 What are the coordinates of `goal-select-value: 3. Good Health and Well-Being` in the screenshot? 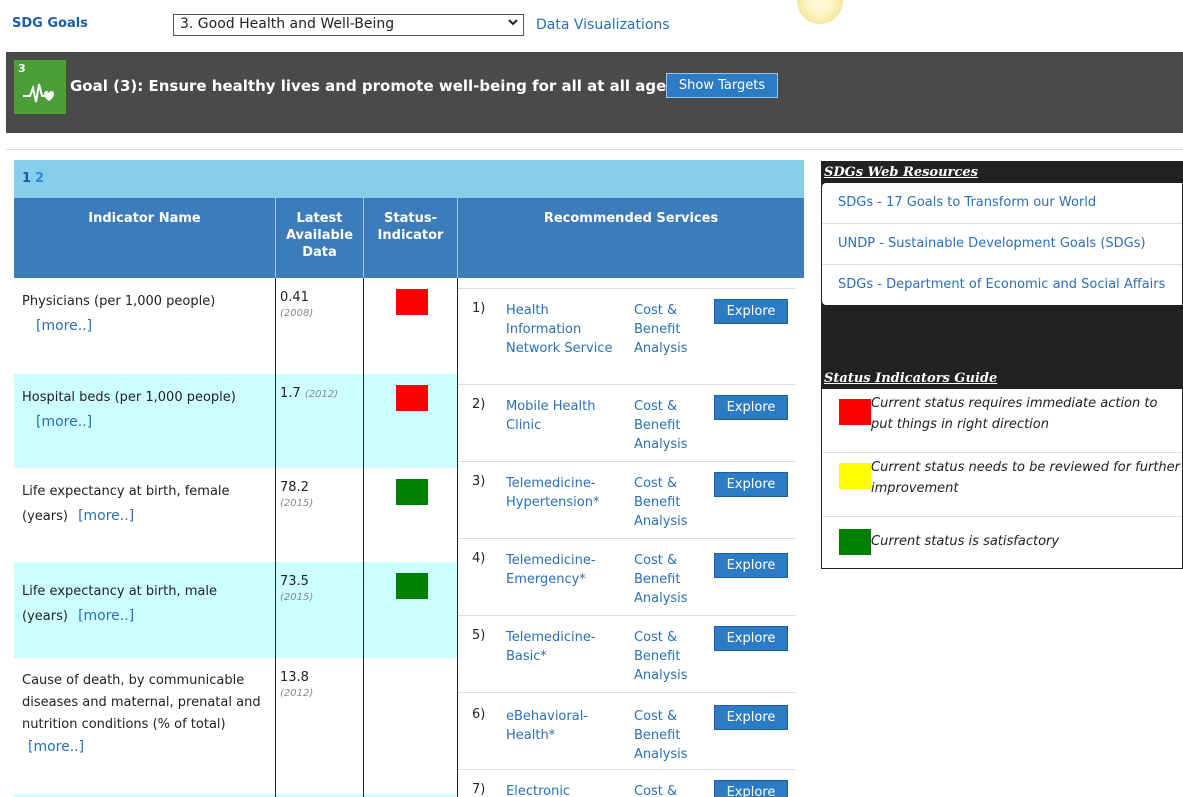 It's located at (287, 24).